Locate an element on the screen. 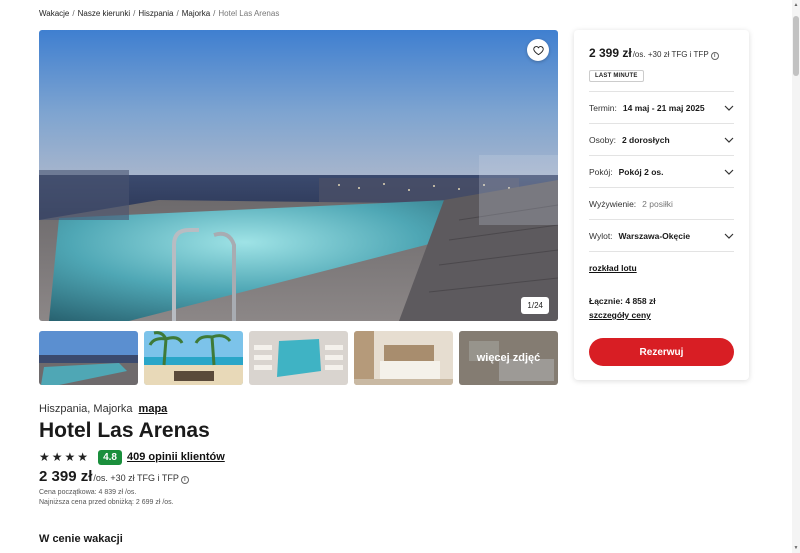 The height and width of the screenshot is (553, 800). wylot-label: Wylot: is located at coordinates (601, 235).